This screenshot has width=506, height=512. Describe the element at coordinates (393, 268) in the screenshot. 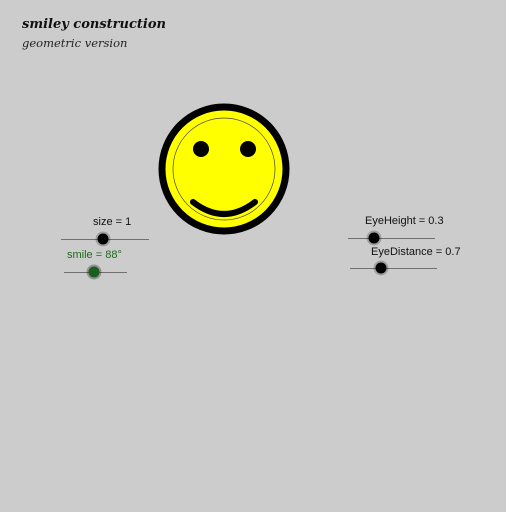

I see `eye-distance-slider-track` at that location.